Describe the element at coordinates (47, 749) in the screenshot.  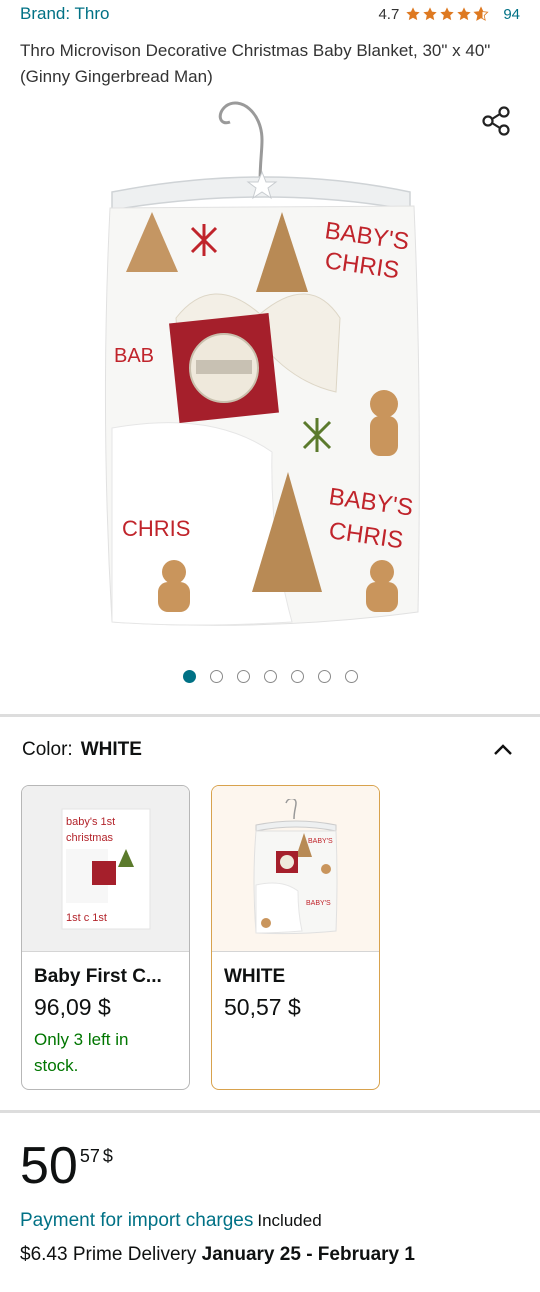
I see `color-label-text: Color:` at that location.